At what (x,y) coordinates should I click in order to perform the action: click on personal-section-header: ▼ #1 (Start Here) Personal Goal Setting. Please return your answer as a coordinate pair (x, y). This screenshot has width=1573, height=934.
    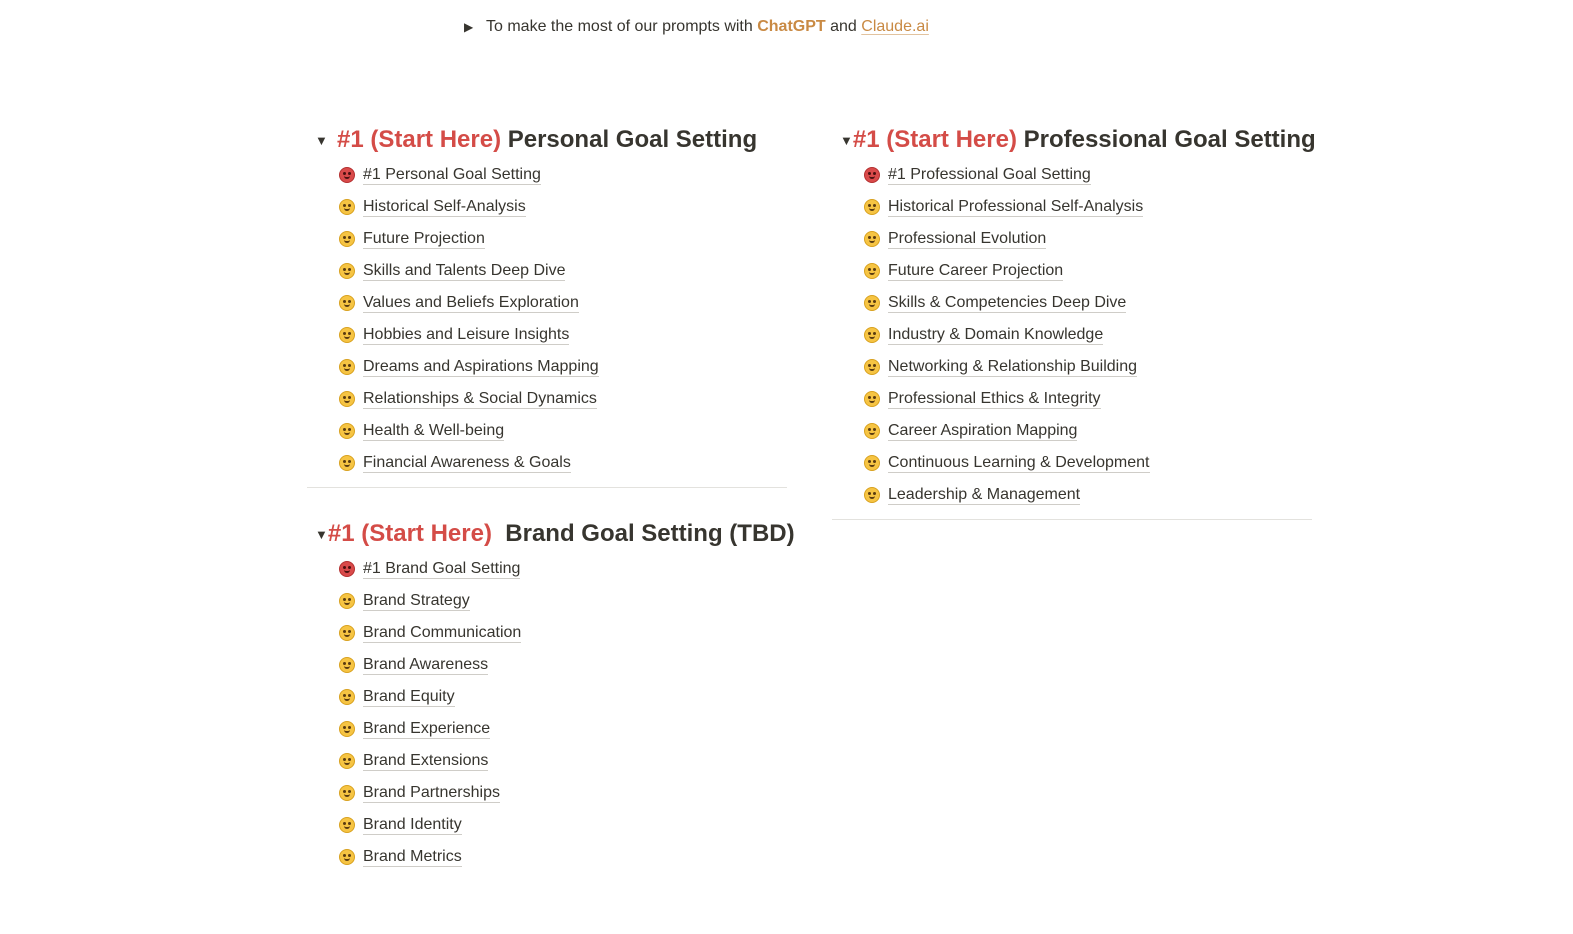
    Looking at the image, I should click on (547, 140).